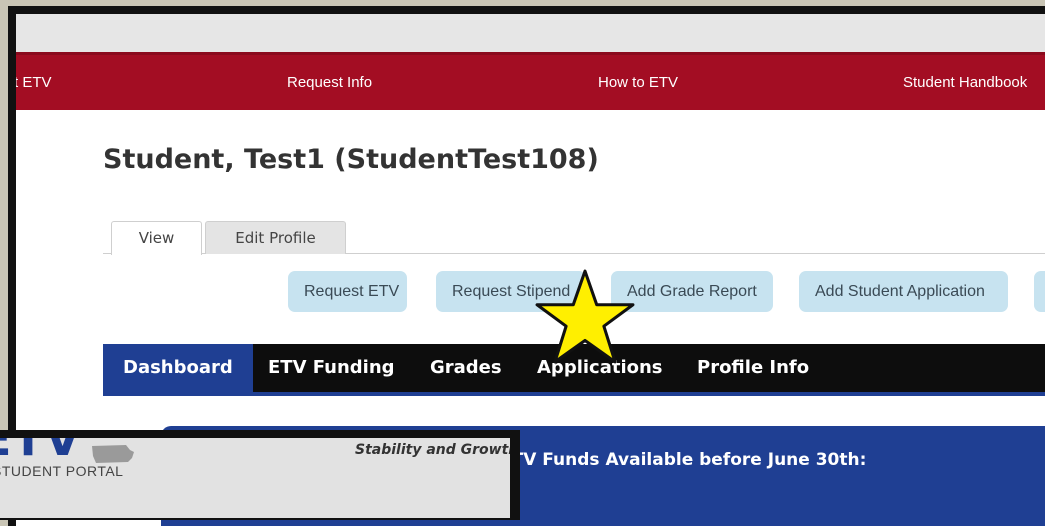 This screenshot has width=1045, height=526. I want to click on student-portal-label: STUDENT PORTAL, so click(62, 471).